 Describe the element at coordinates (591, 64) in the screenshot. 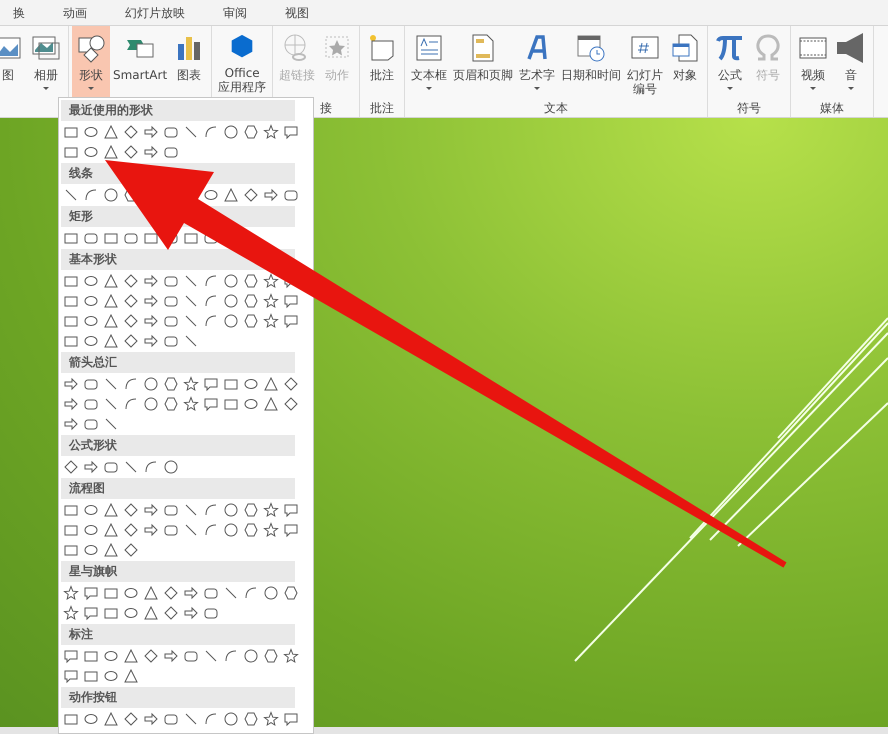

I see `ribbon-button: 日期和时间` at that location.